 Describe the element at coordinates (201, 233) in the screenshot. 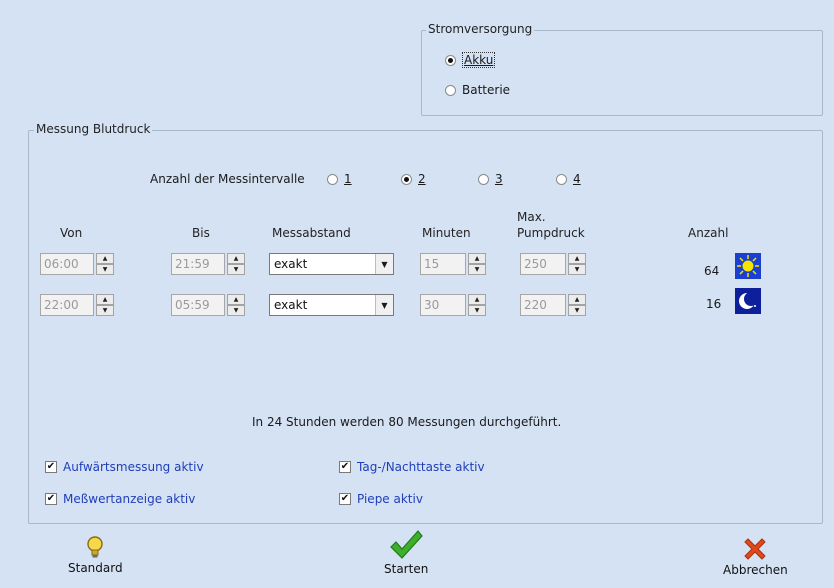

I see `header-bis: Bis` at that location.